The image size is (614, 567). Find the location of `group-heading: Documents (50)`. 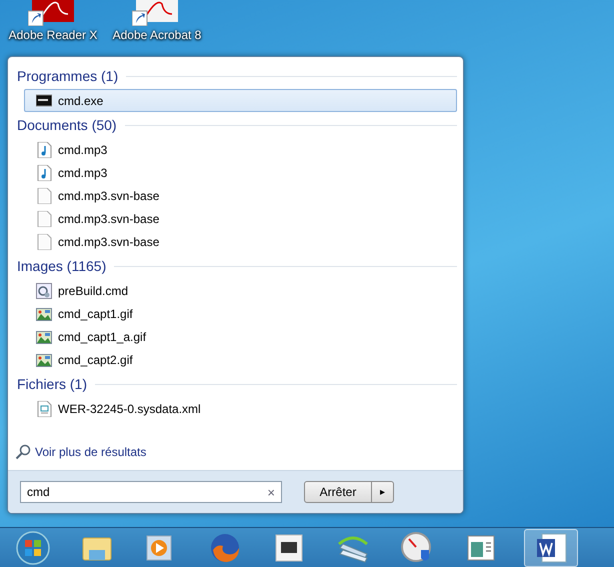

group-heading: Documents (50) is located at coordinates (67, 125).